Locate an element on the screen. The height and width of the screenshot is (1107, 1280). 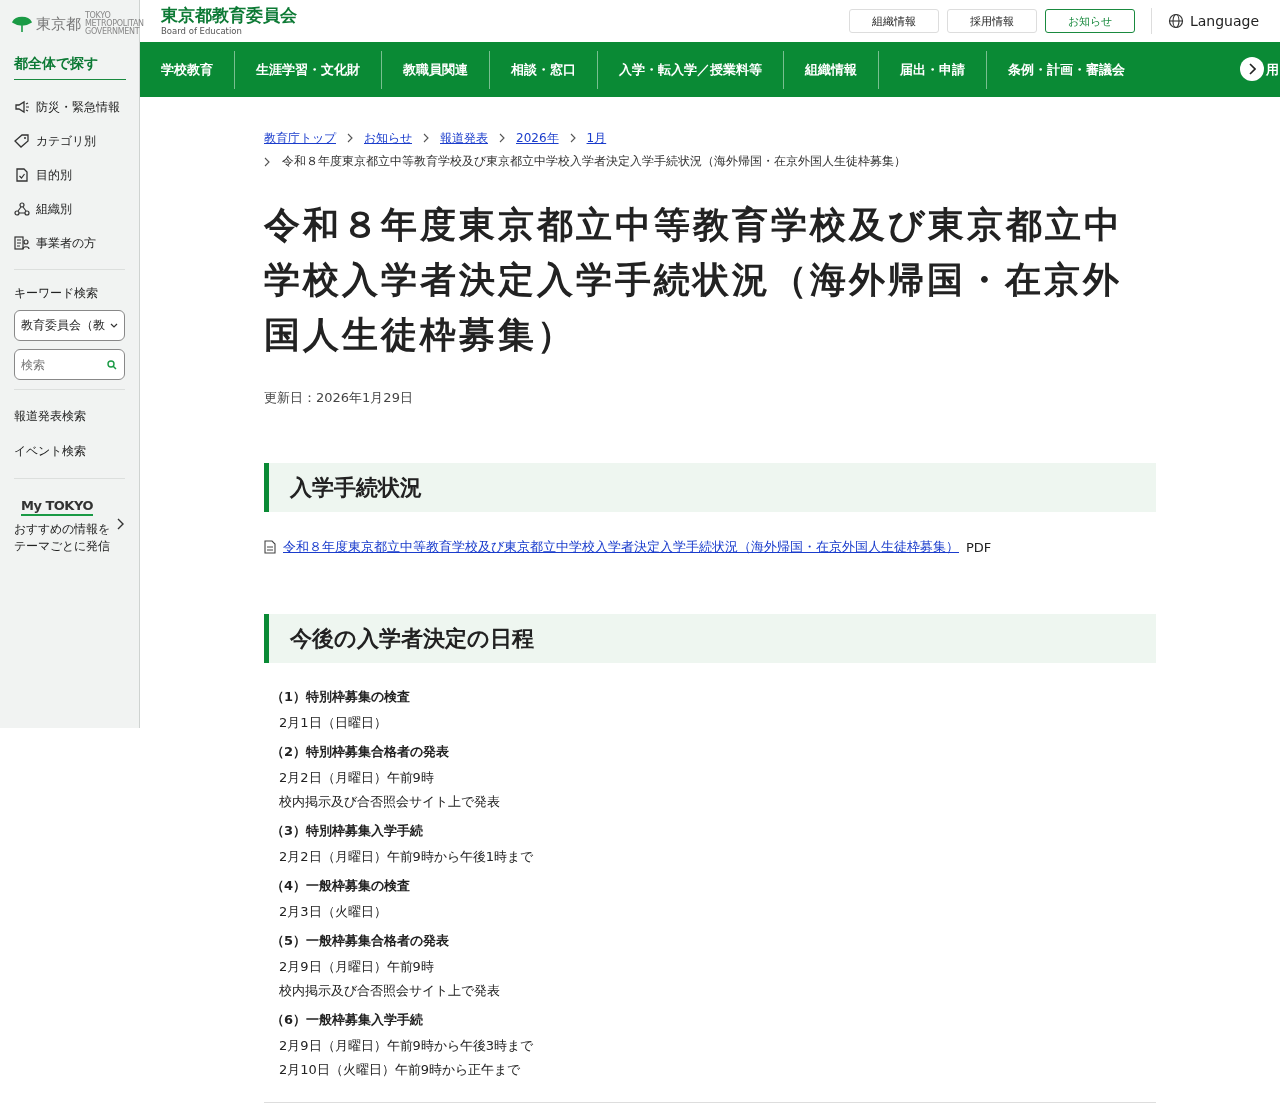
breadcrumb-current: 令和８年度東京都立中等教育学校及び東京都立中学校入学者決定入学手続状況（海外帰国・在京外国人生徒枠募集） is located at coordinates (594, 161).